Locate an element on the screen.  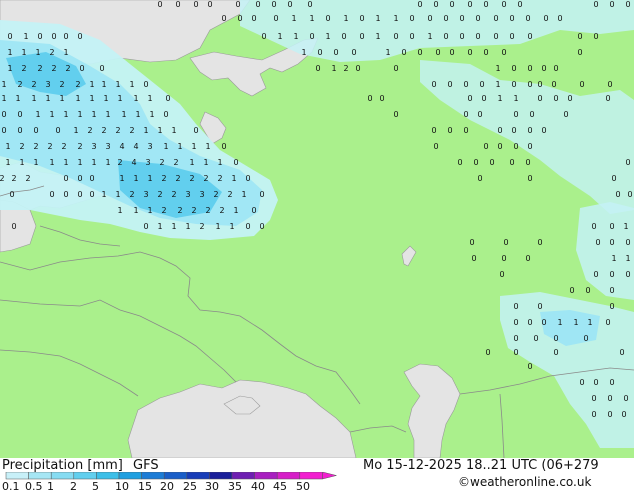
tick-label: 0.1 is located at coordinates (11, 486).